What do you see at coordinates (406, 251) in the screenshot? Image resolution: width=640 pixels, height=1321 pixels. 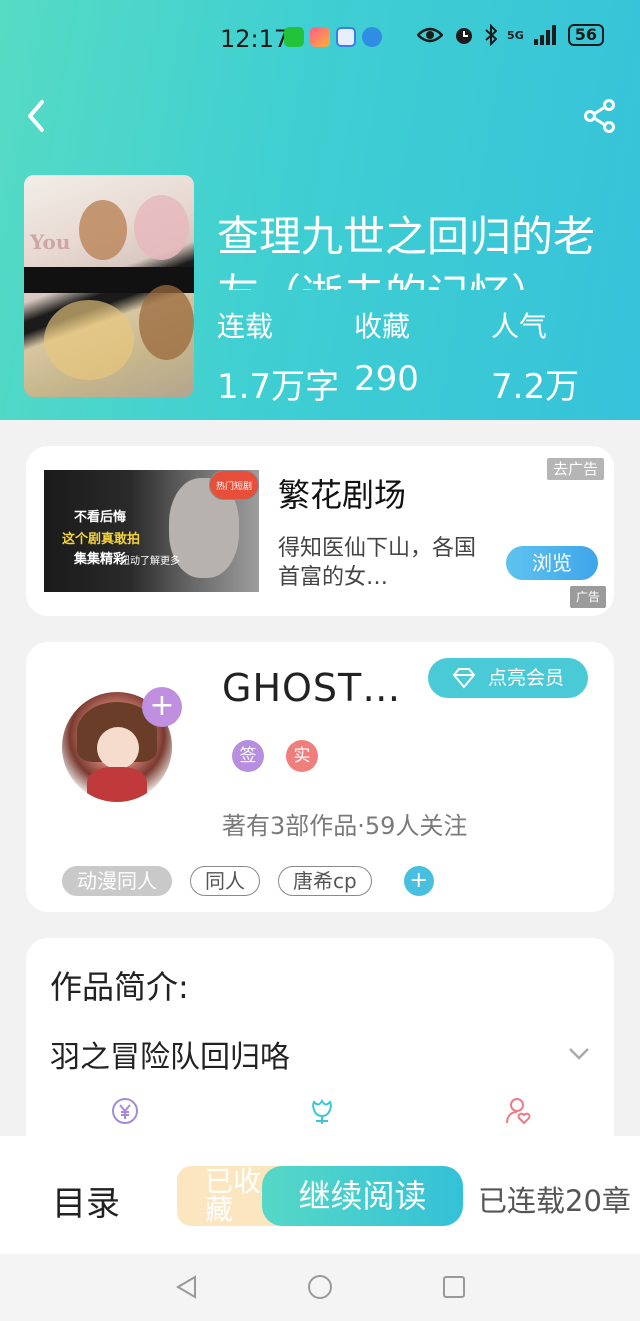 I see `book-title: 查理九世之回归的老友（逝去的记忆）` at bounding box center [406, 251].